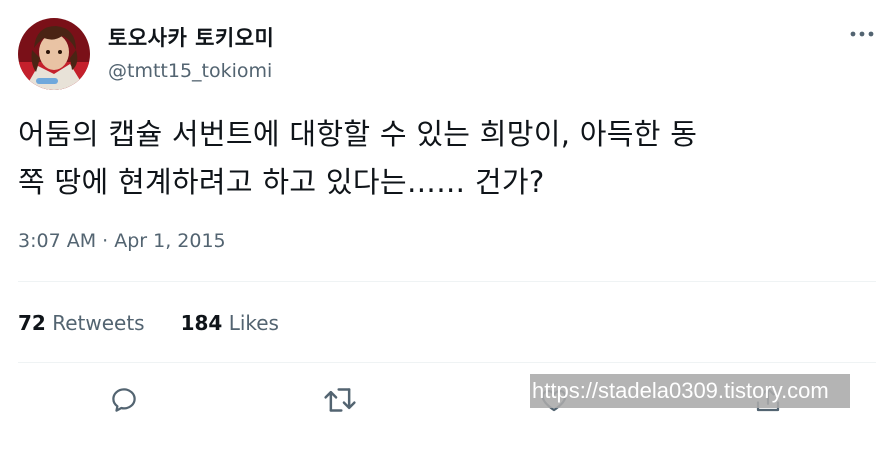 This screenshot has width=894, height=454. I want to click on tweet-text-line: 쪽 땅에 현계하려고 하고 있다는…… 건가?, so click(281, 182).